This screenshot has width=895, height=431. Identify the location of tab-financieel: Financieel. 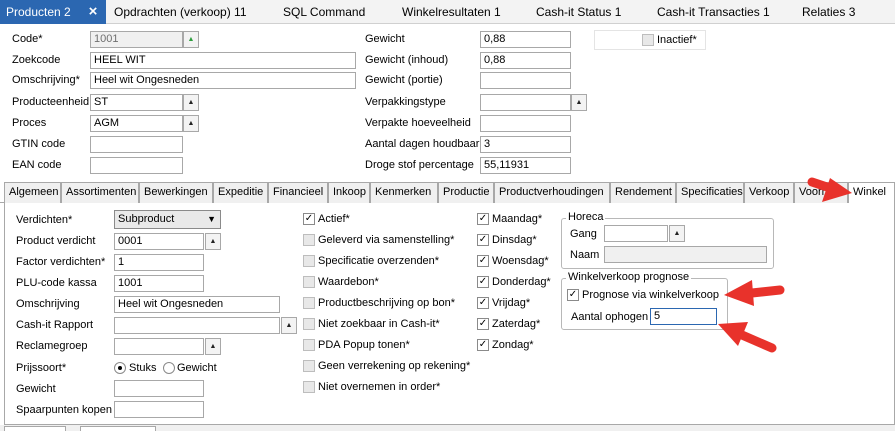
(298, 192).